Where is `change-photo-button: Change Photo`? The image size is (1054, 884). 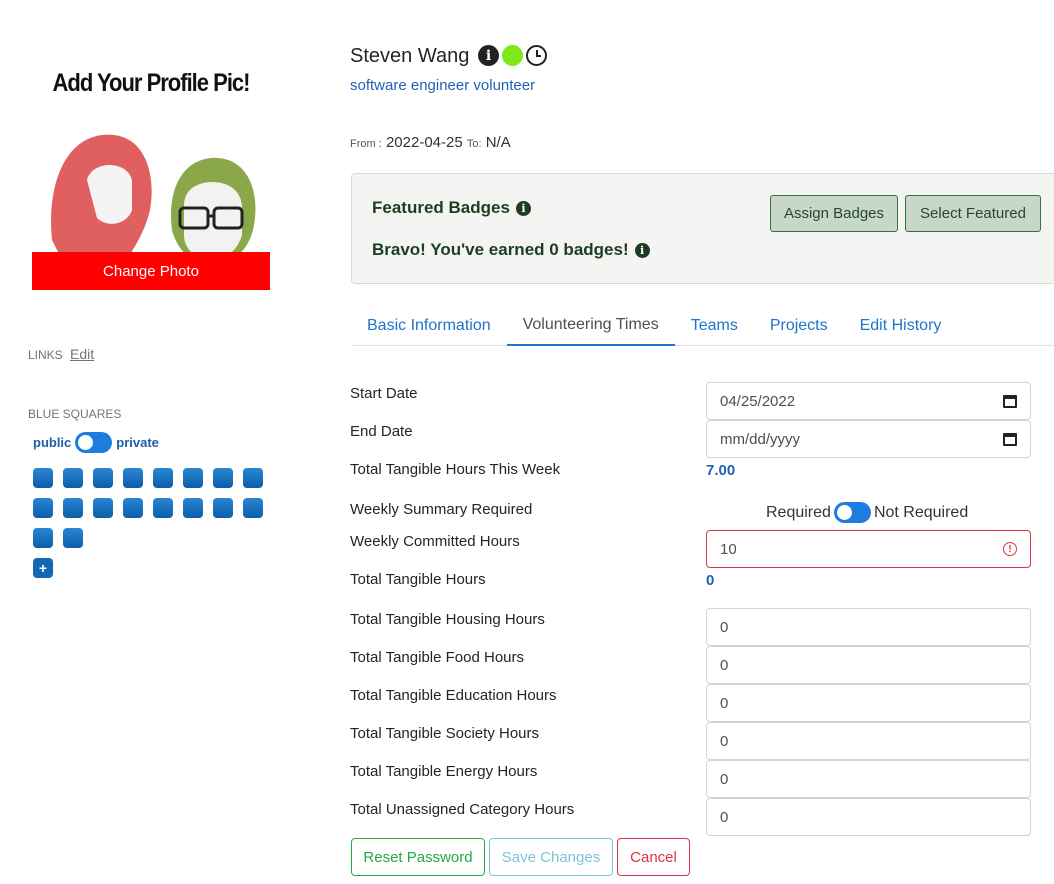 change-photo-button: Change Photo is located at coordinates (151, 271).